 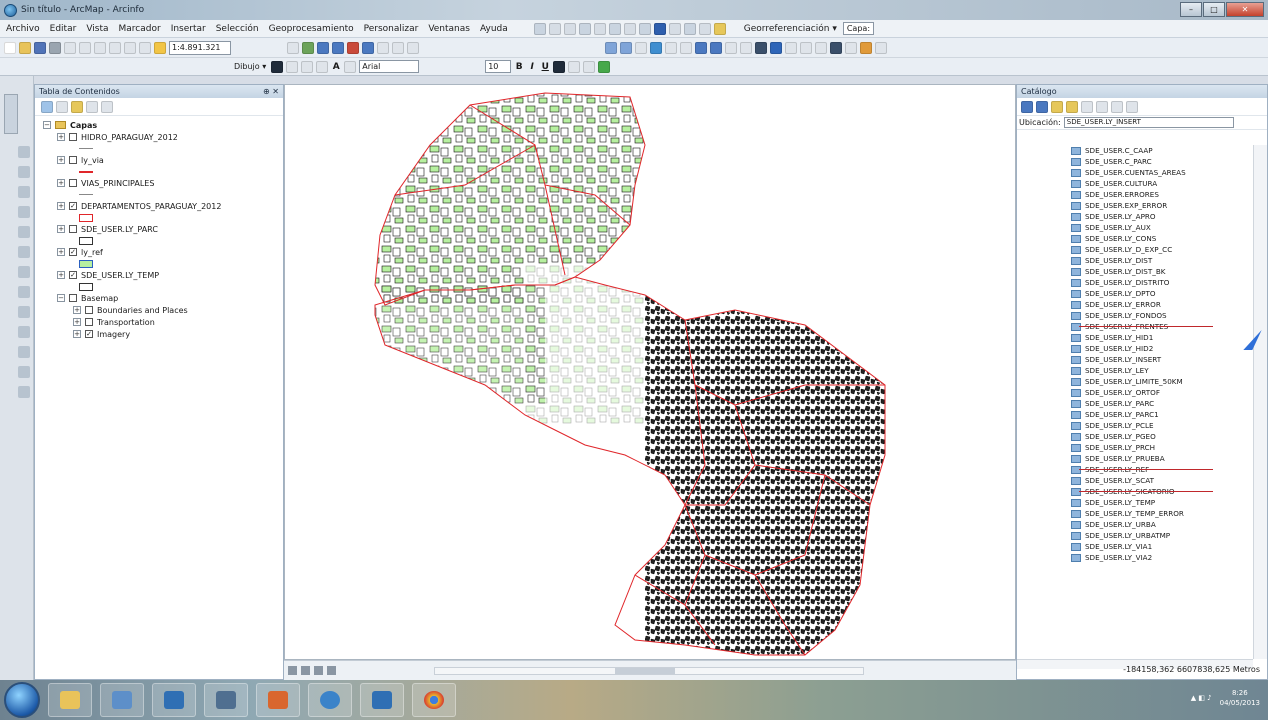 I want to click on catalog-item: SDE_USER.LY_INSERT, so click(x=1135, y=359).